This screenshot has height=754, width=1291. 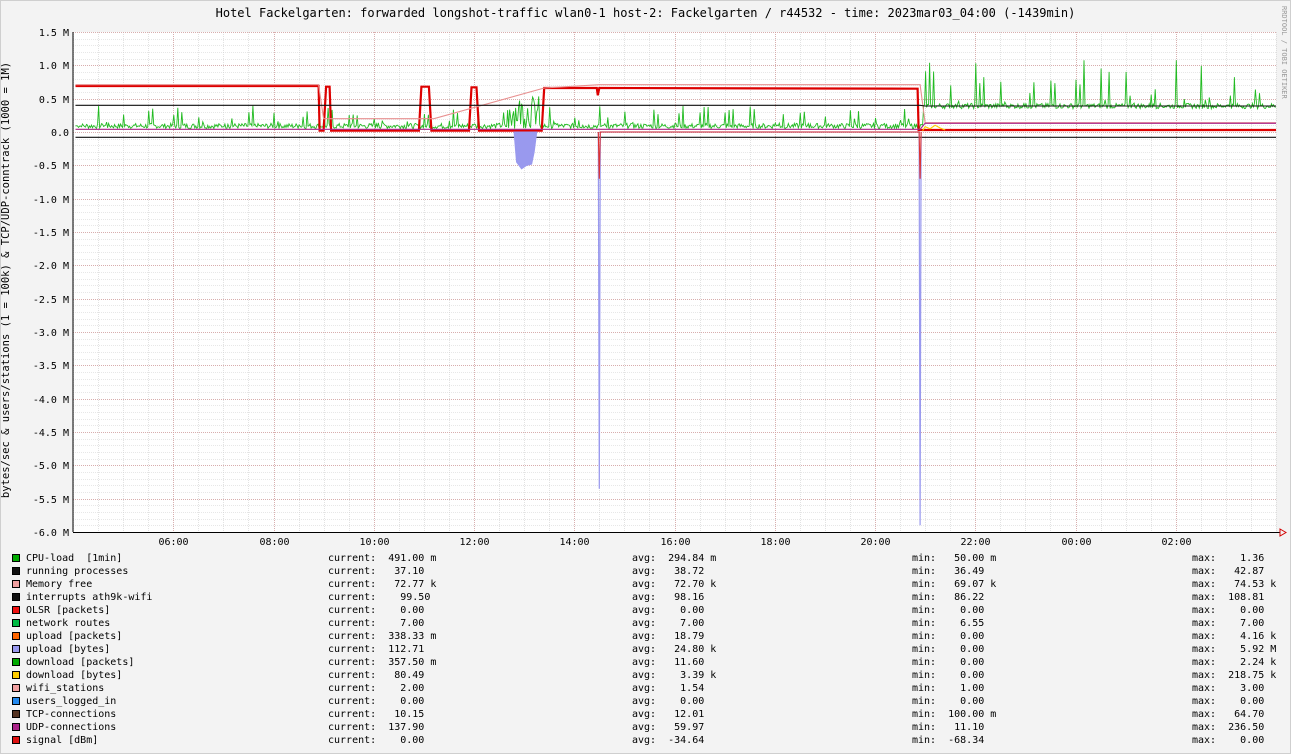 I want to click on legend-current: current: 137.90, so click(x=376, y=727).